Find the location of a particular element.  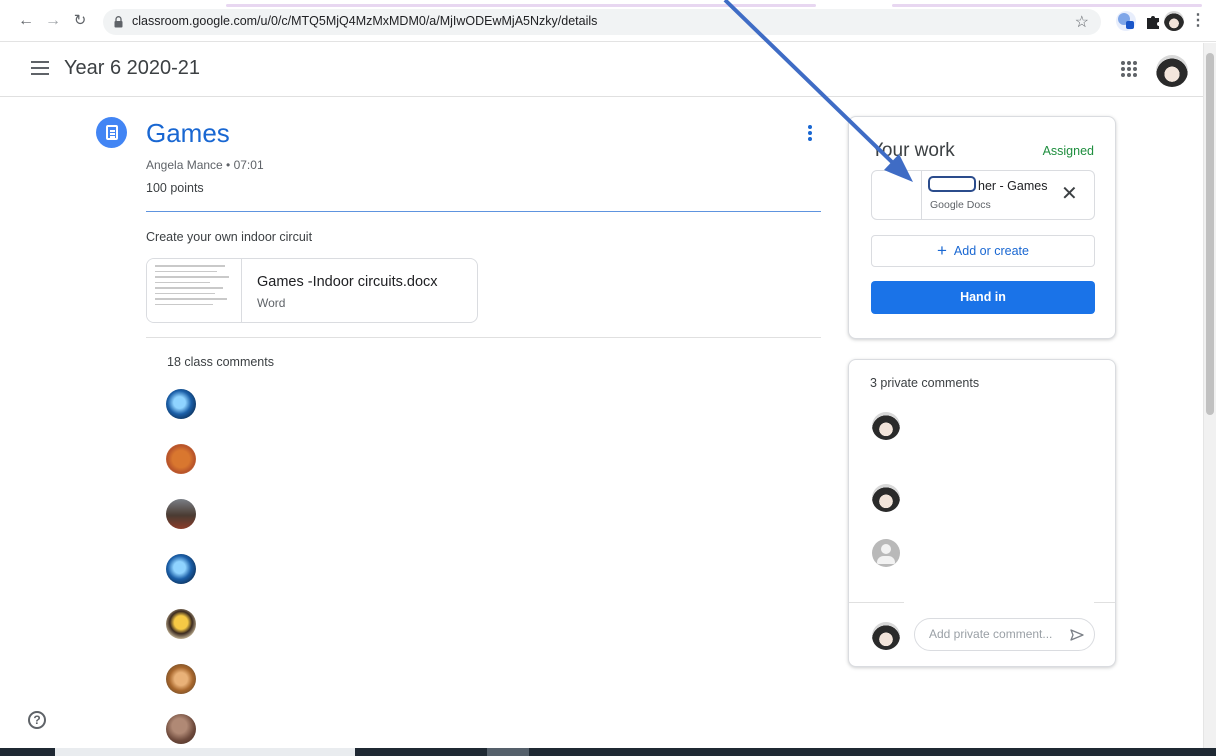

browser-menu-icon: ⋮ is located at coordinates (1198, 21).